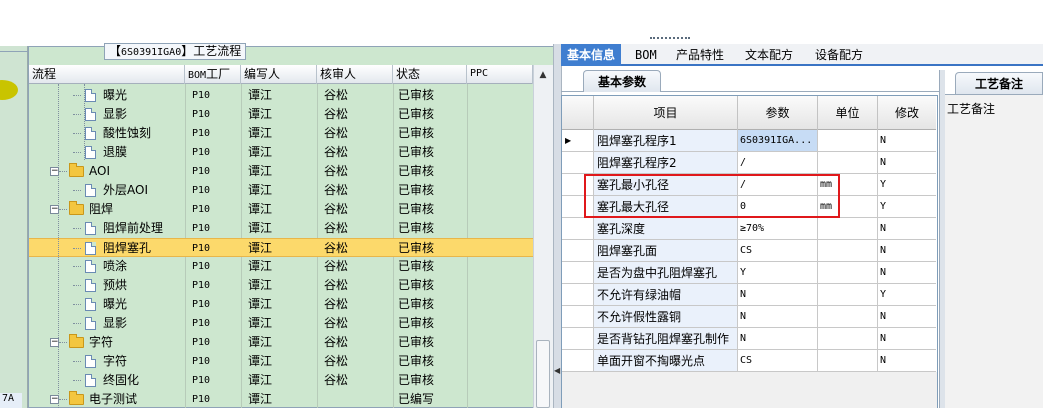 The image size is (1043, 409). Describe the element at coordinates (557, 370) in the screenshot. I see `collapse-arrow-icon: ◀` at that location.